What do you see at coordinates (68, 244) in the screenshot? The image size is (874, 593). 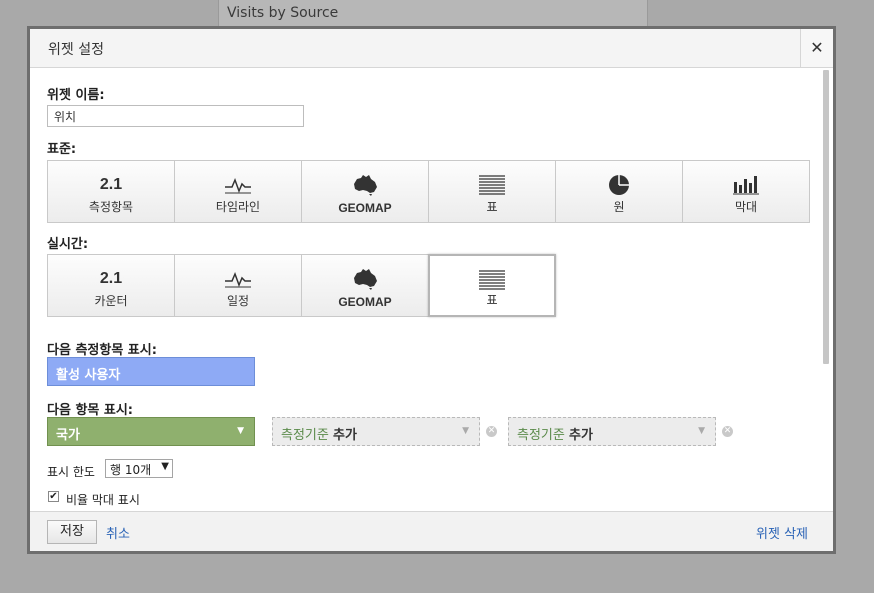 I see `realtime-label: 실시간:` at bounding box center [68, 244].